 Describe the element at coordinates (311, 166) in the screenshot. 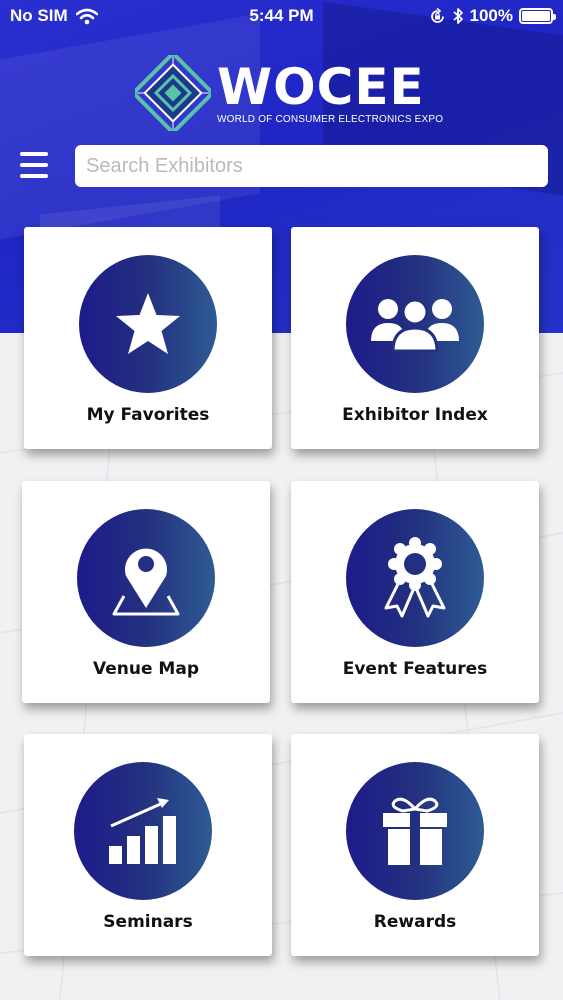

I see `search-input` at that location.